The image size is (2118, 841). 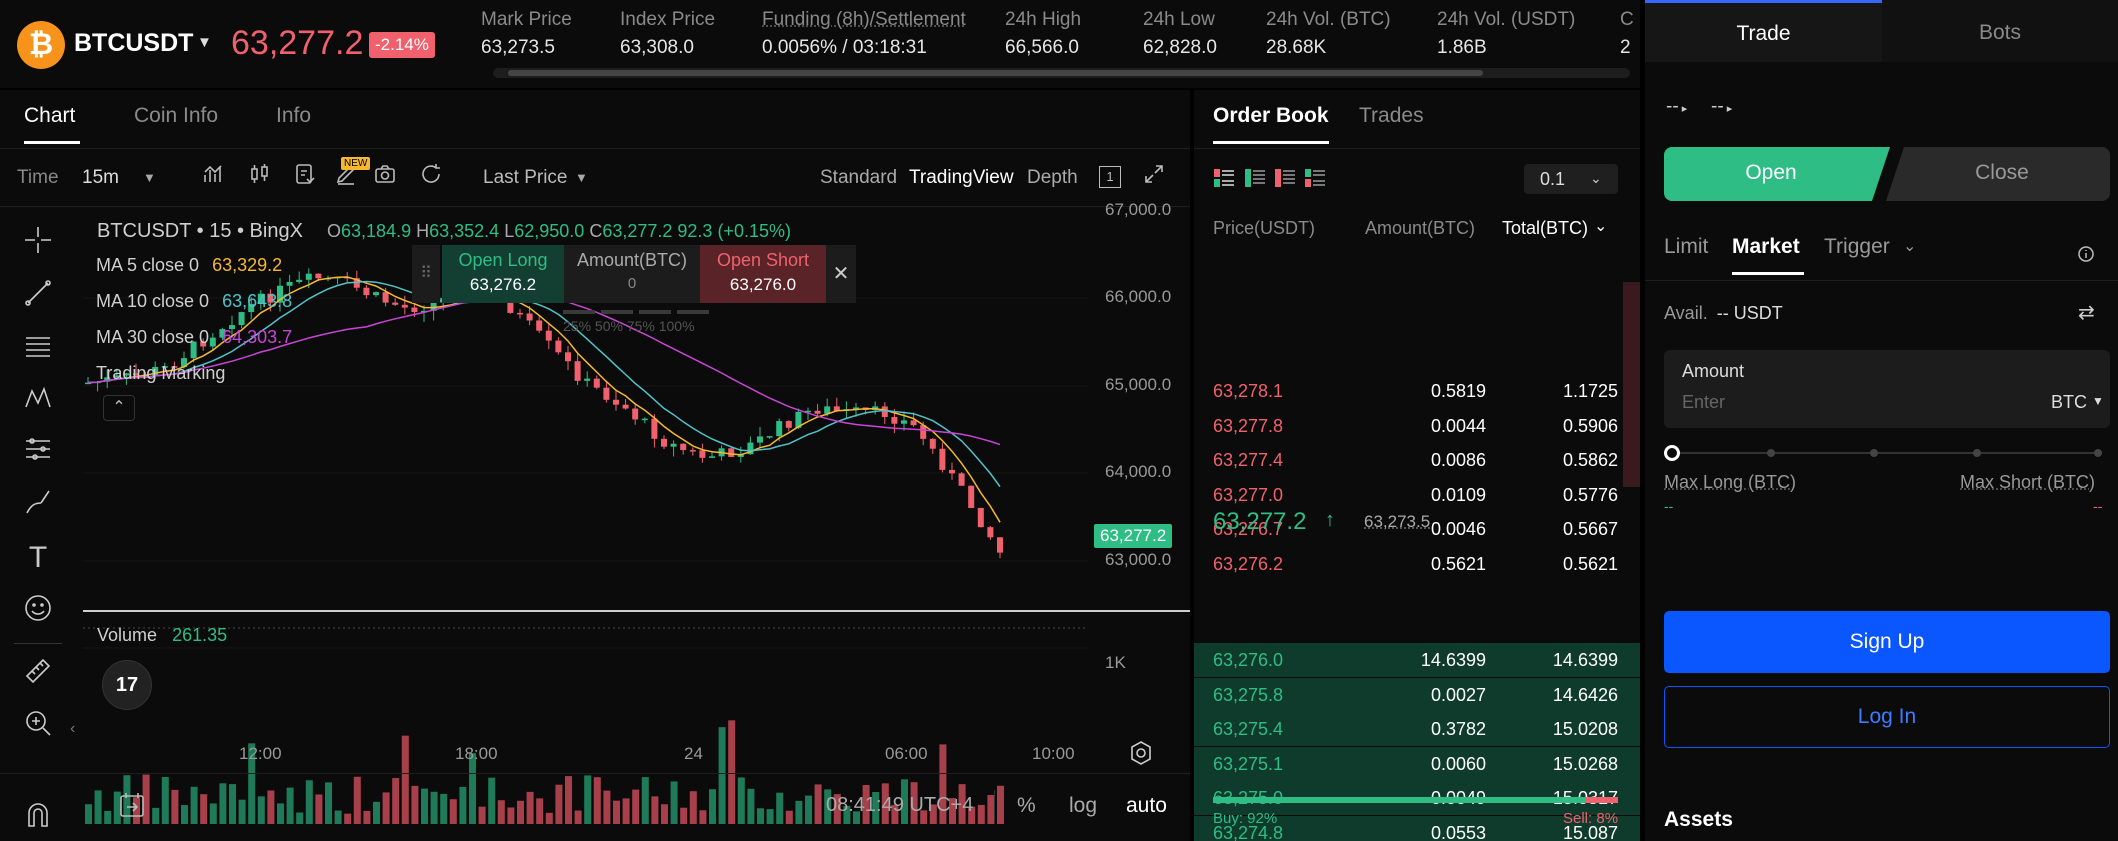 I want to click on transfer-icon: ⇄, so click(x=2086, y=312).